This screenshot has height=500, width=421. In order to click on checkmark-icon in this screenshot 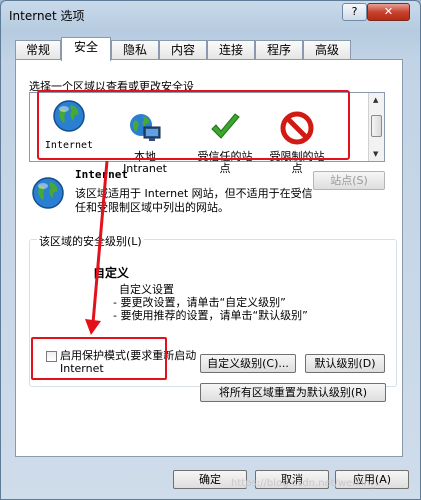, I will do `click(225, 126)`.